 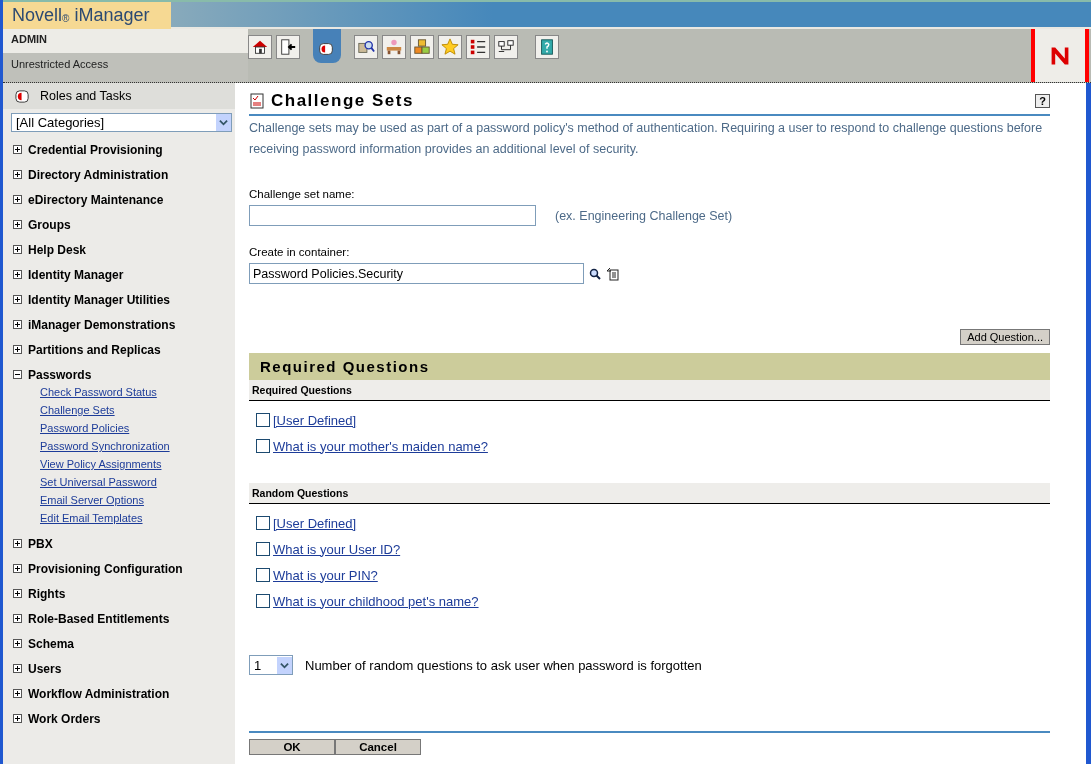 What do you see at coordinates (51, 643) in the screenshot?
I see `category-item: Schema` at bounding box center [51, 643].